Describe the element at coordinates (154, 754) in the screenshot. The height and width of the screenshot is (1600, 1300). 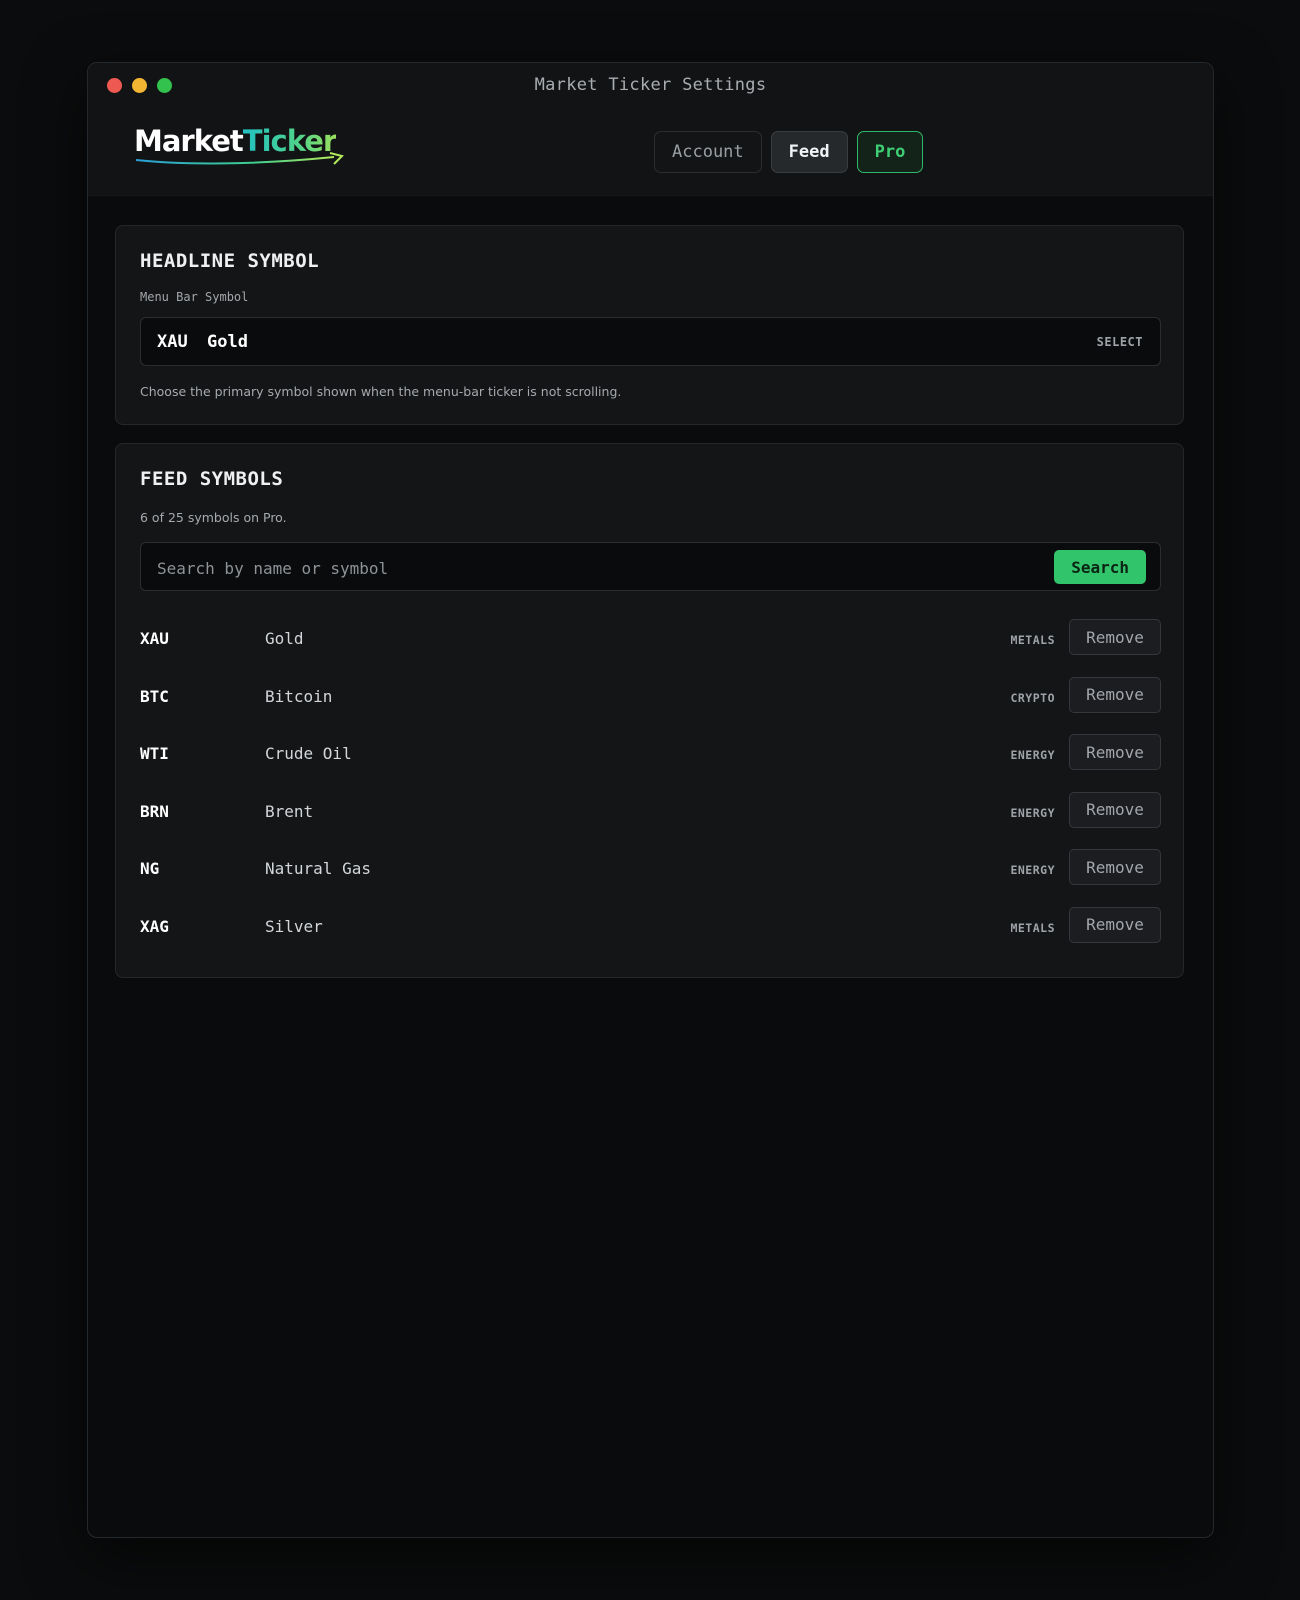
I see `symbol-code: WTI` at that location.